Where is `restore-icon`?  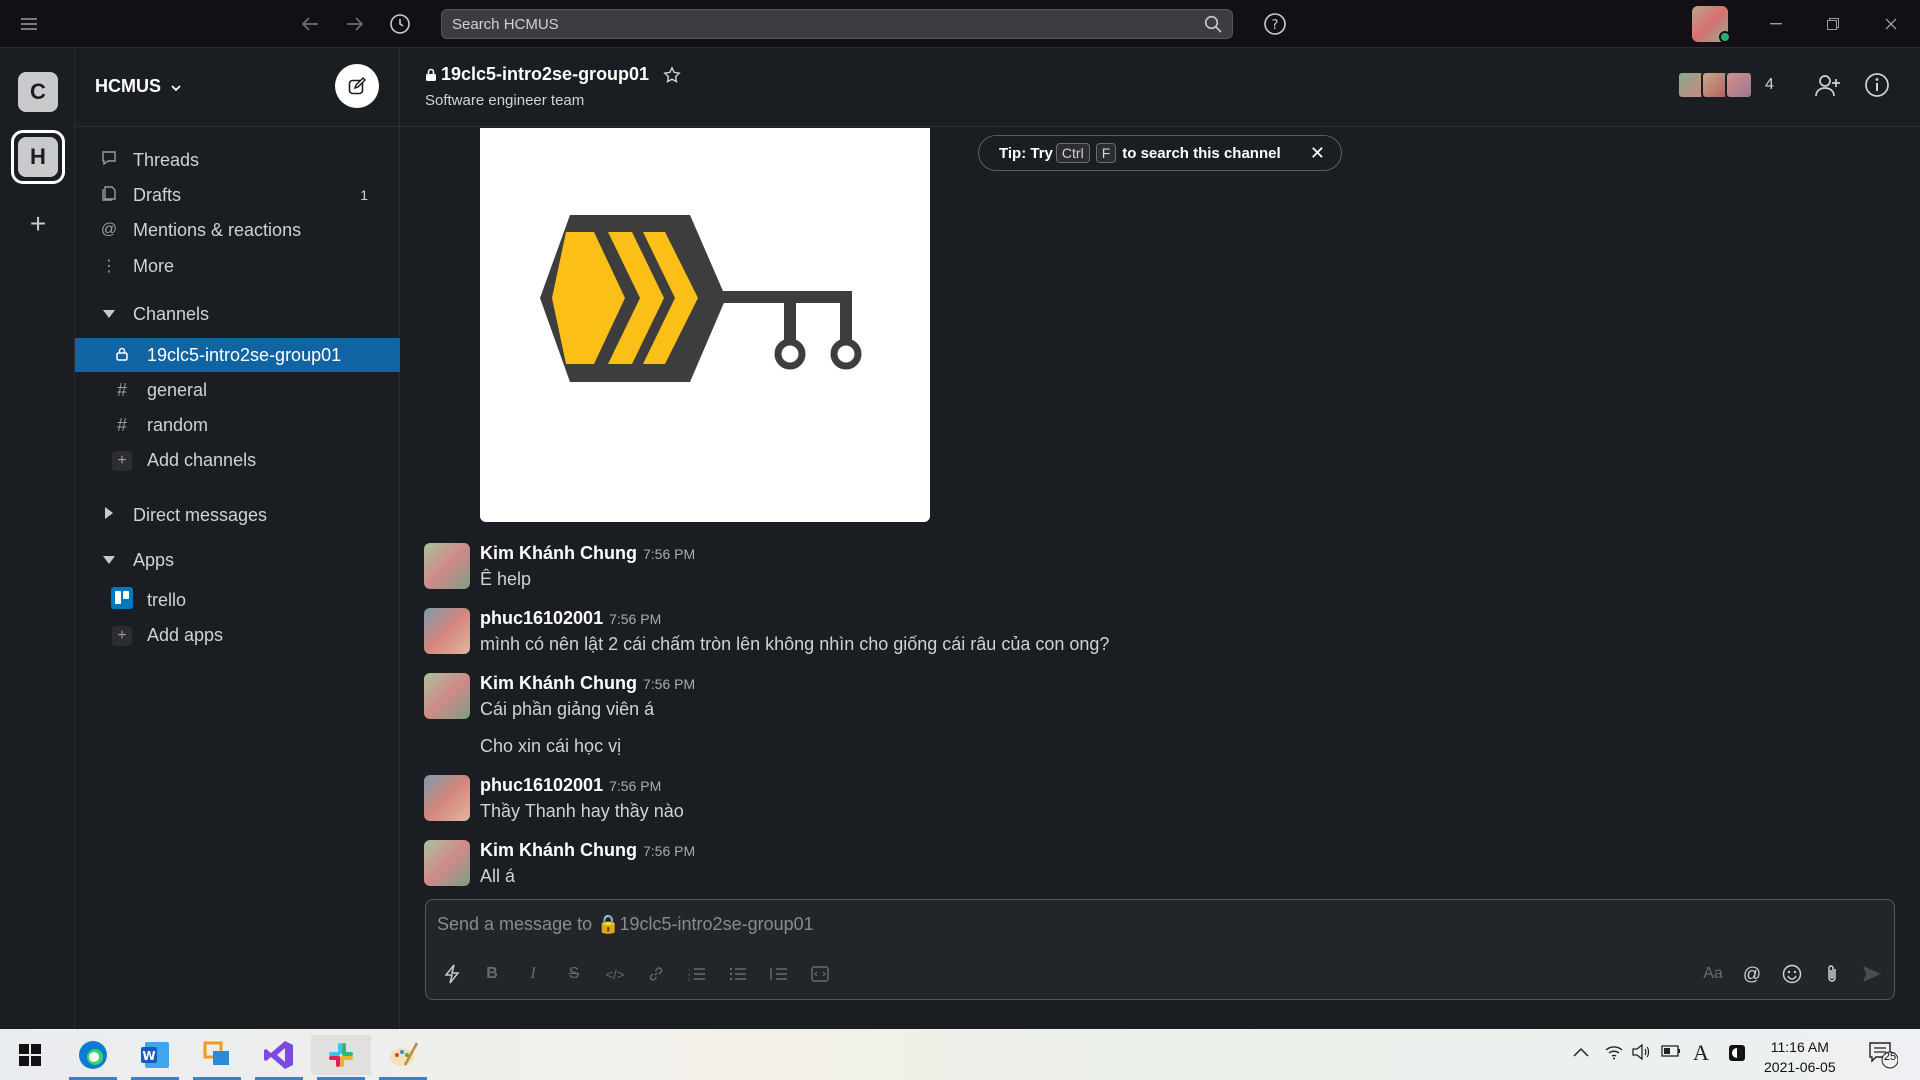
restore-icon is located at coordinates (1833, 24).